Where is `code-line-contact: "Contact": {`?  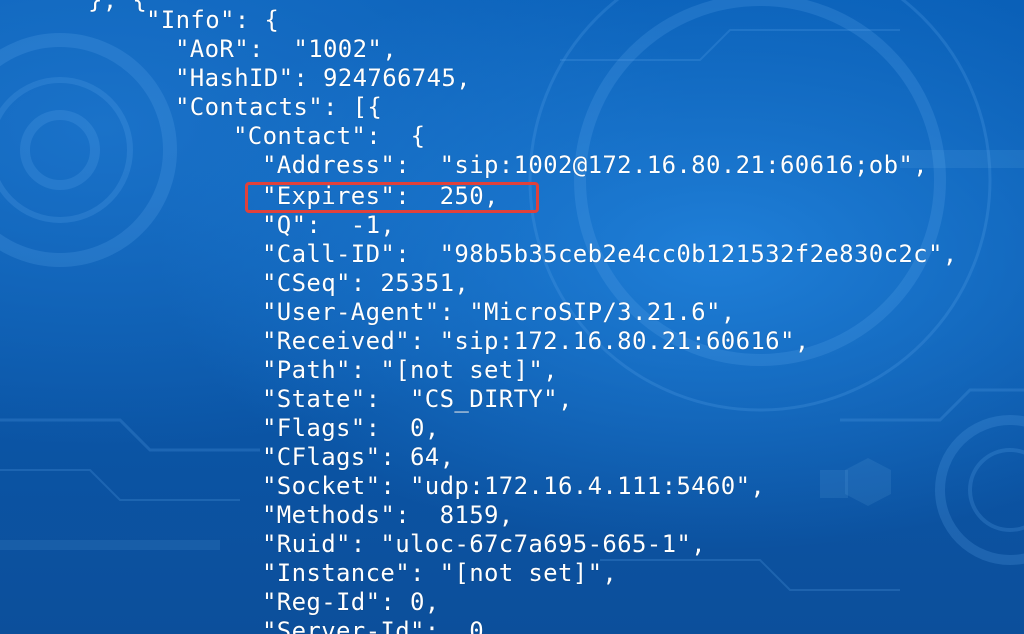
code-line-contact: "Contact": { is located at coordinates (329, 136).